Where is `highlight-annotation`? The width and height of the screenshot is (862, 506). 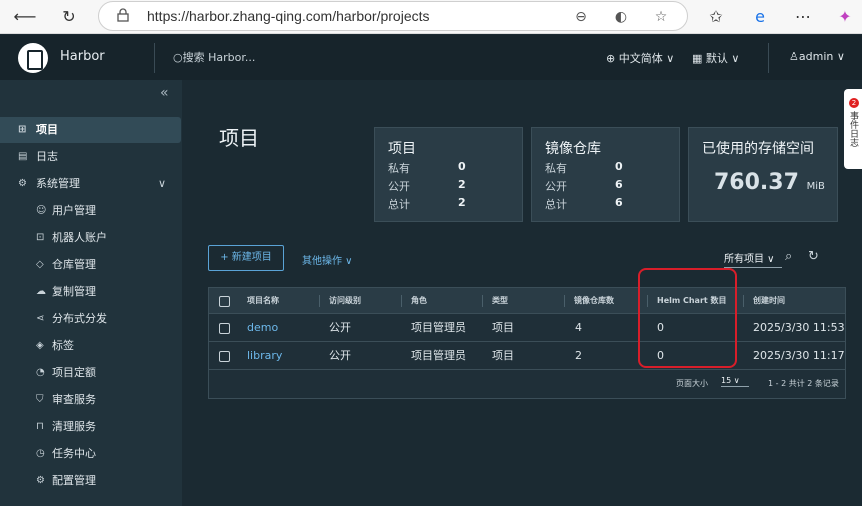 highlight-annotation is located at coordinates (687, 318).